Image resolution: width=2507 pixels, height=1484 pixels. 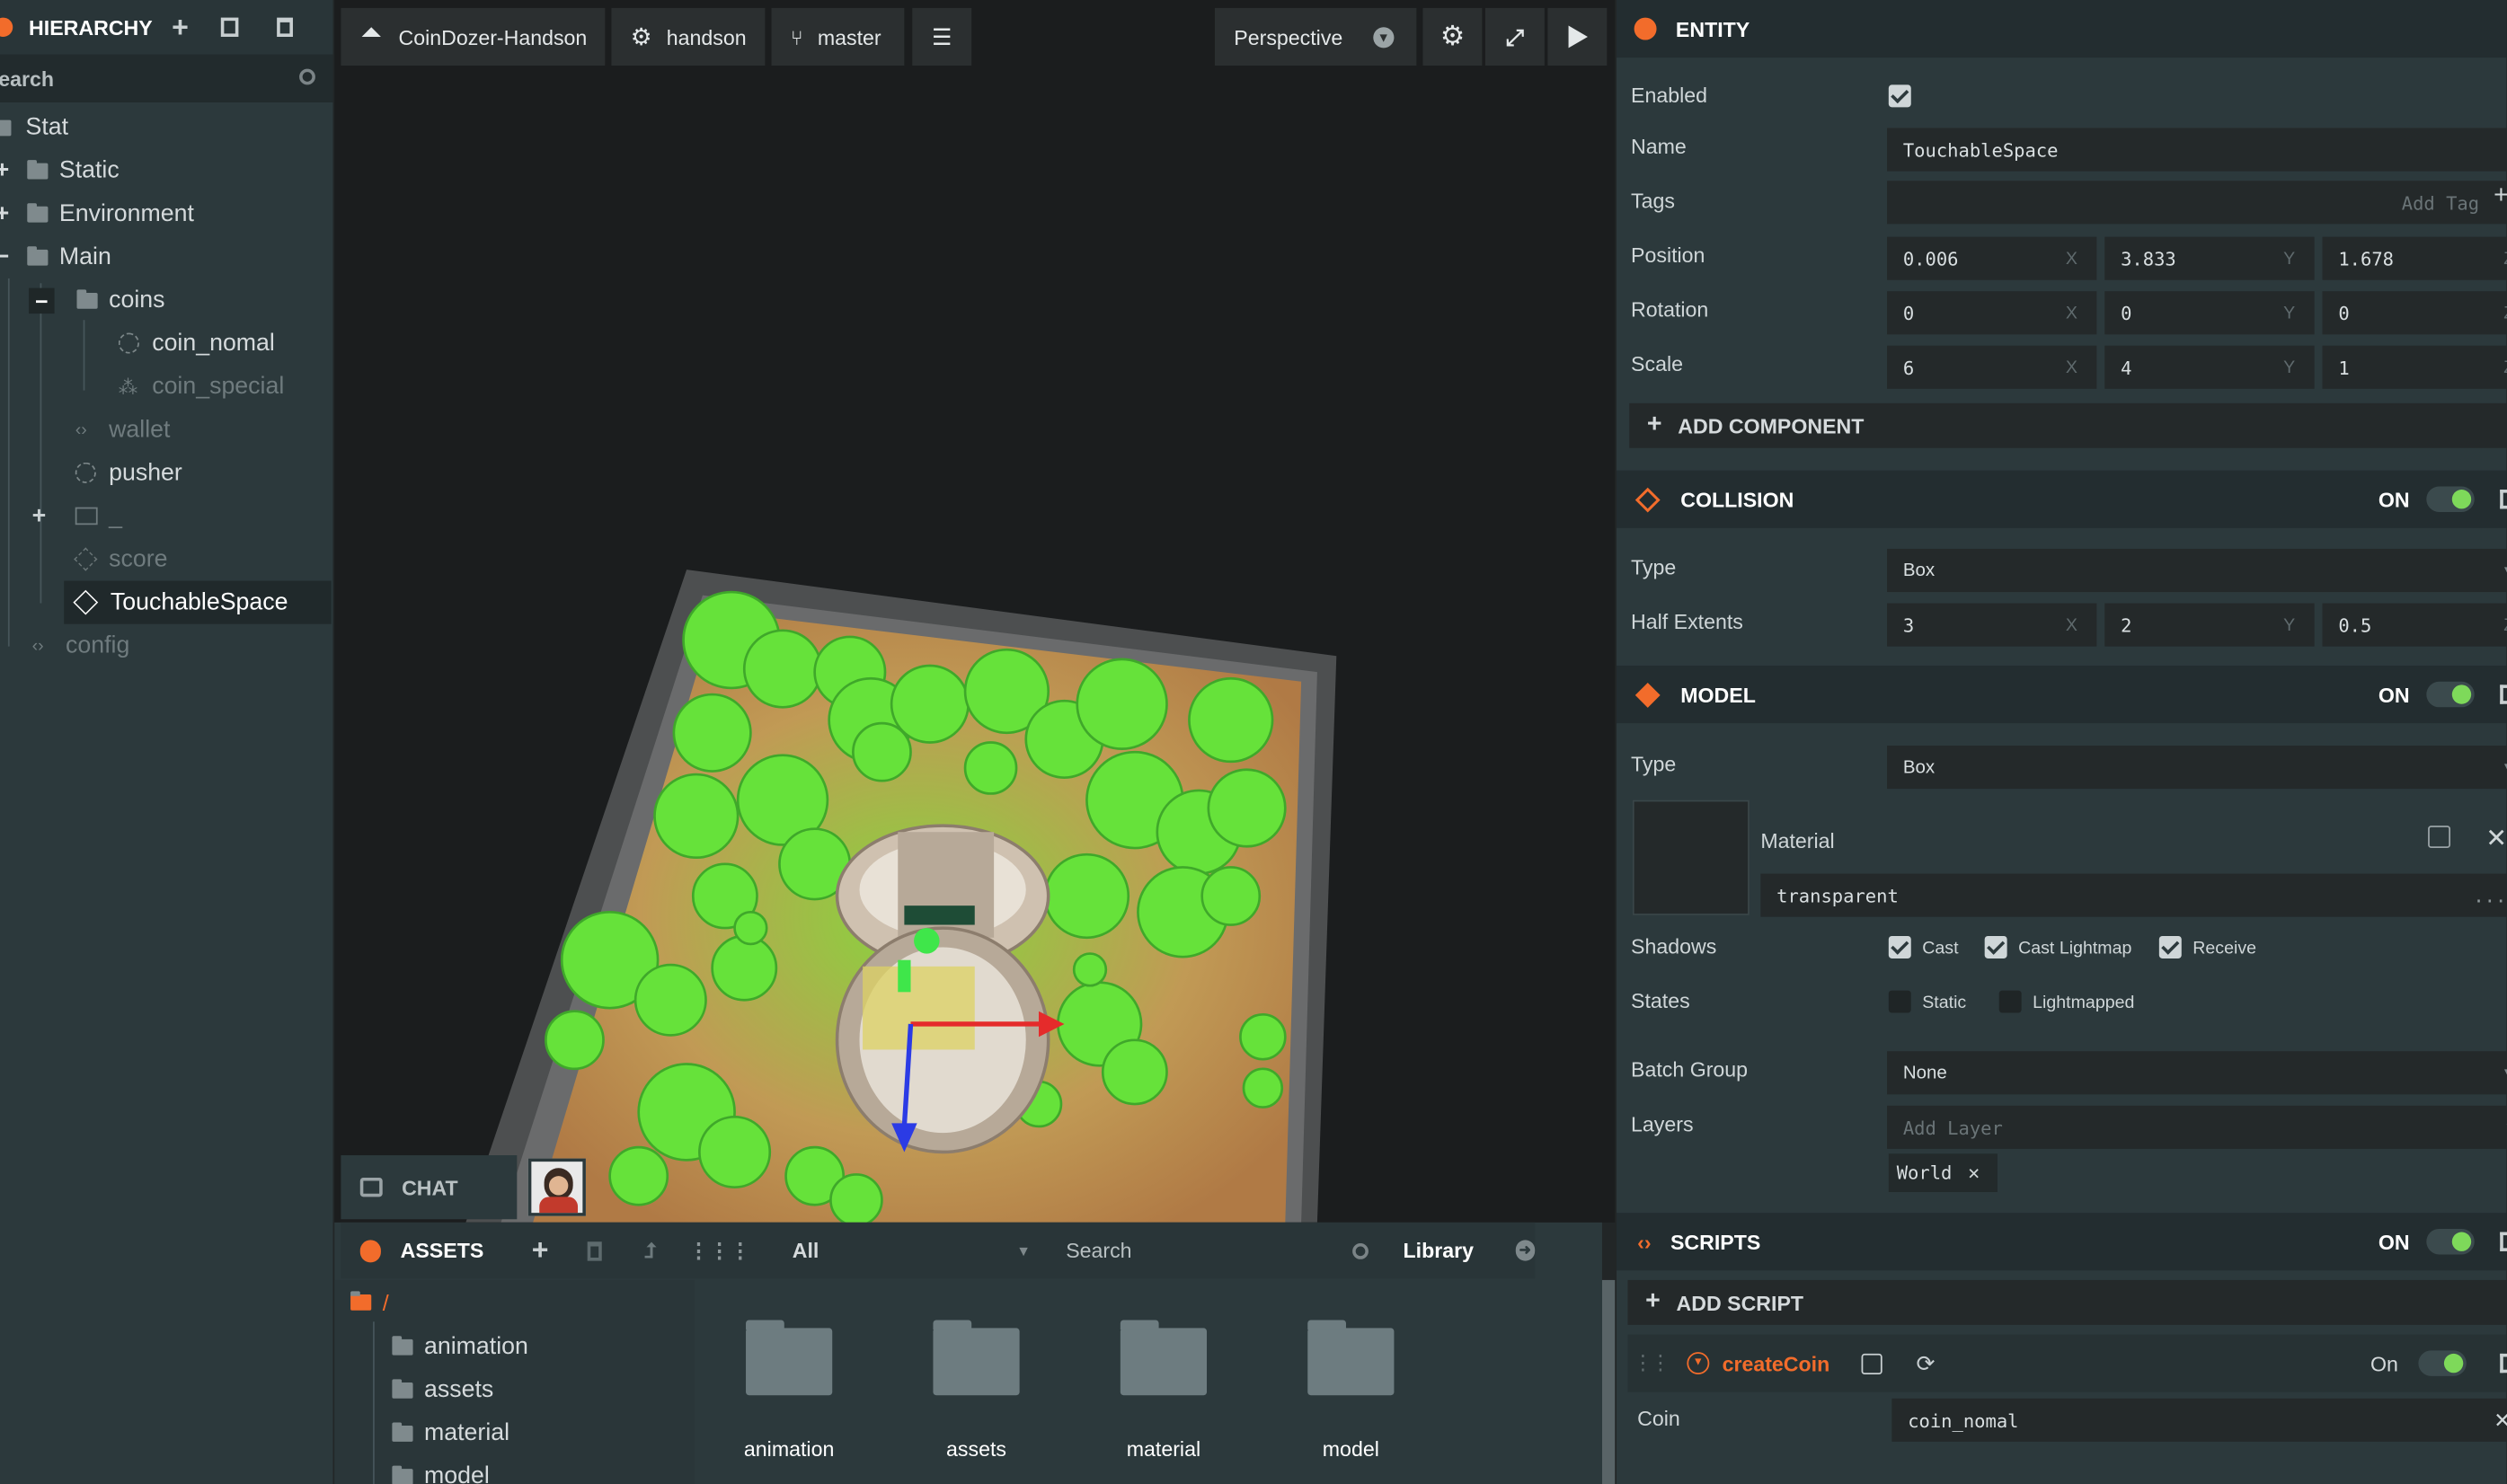 I want to click on add-component-button: + ADD COMPONENT, so click(x=2068, y=425).